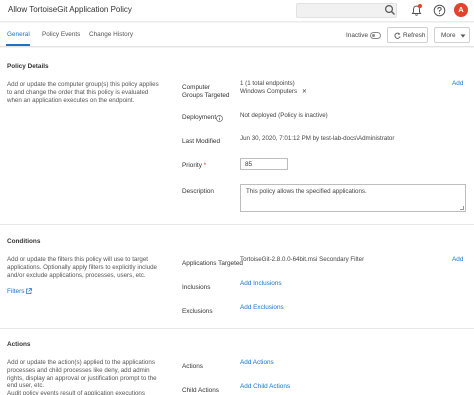 Image resolution: width=474 pixels, height=395 pixels. Describe the element at coordinates (196, 287) in the screenshot. I see `inclusions-label: Inclusions` at that location.